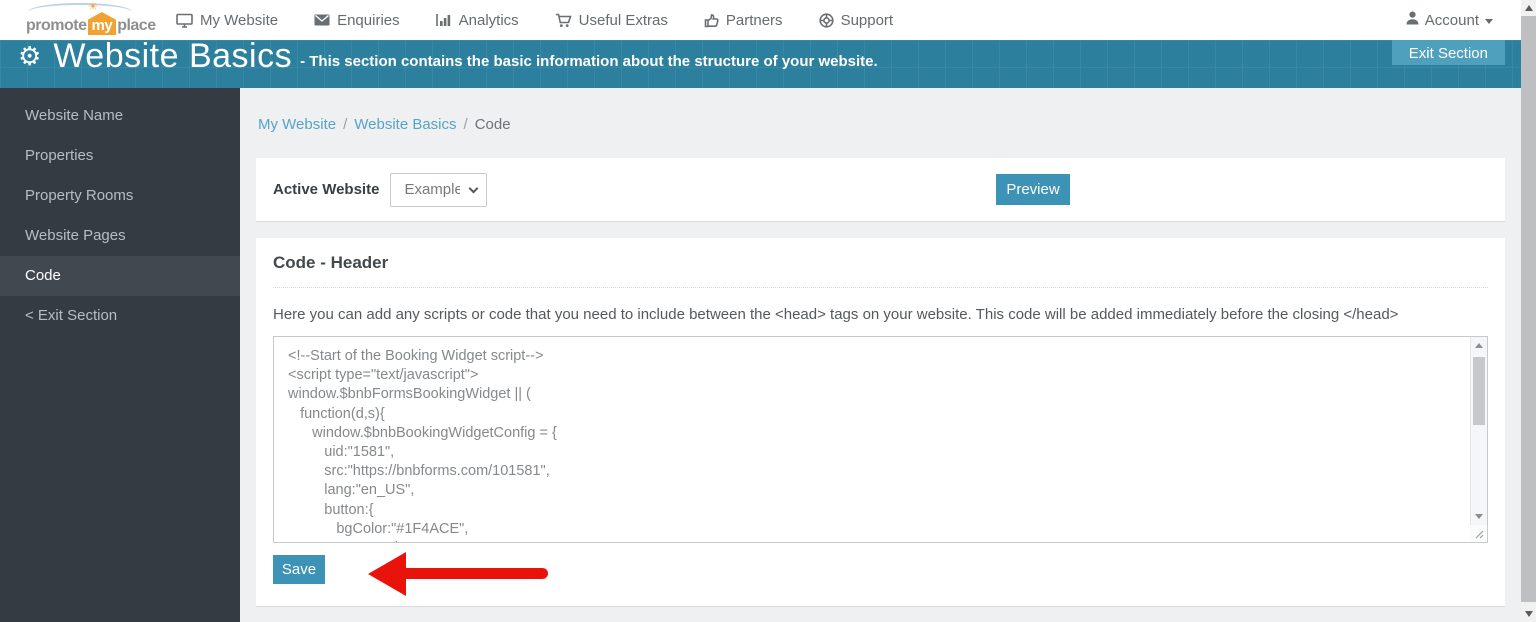 The height and width of the screenshot is (622, 1536). What do you see at coordinates (488, 20) in the screenshot?
I see `nav-label: Analytics` at bounding box center [488, 20].